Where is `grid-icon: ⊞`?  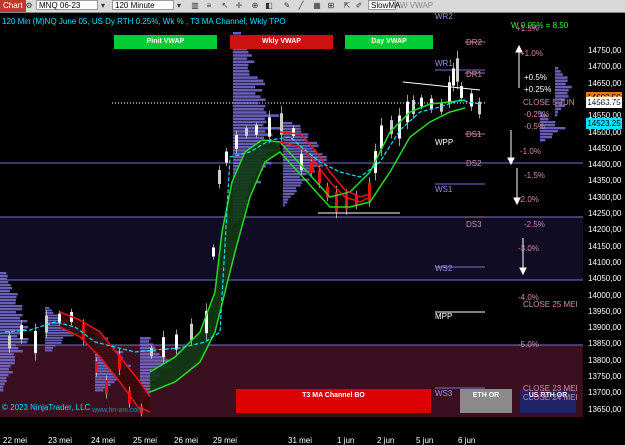 grid-icon: ⊞ is located at coordinates (331, 6).